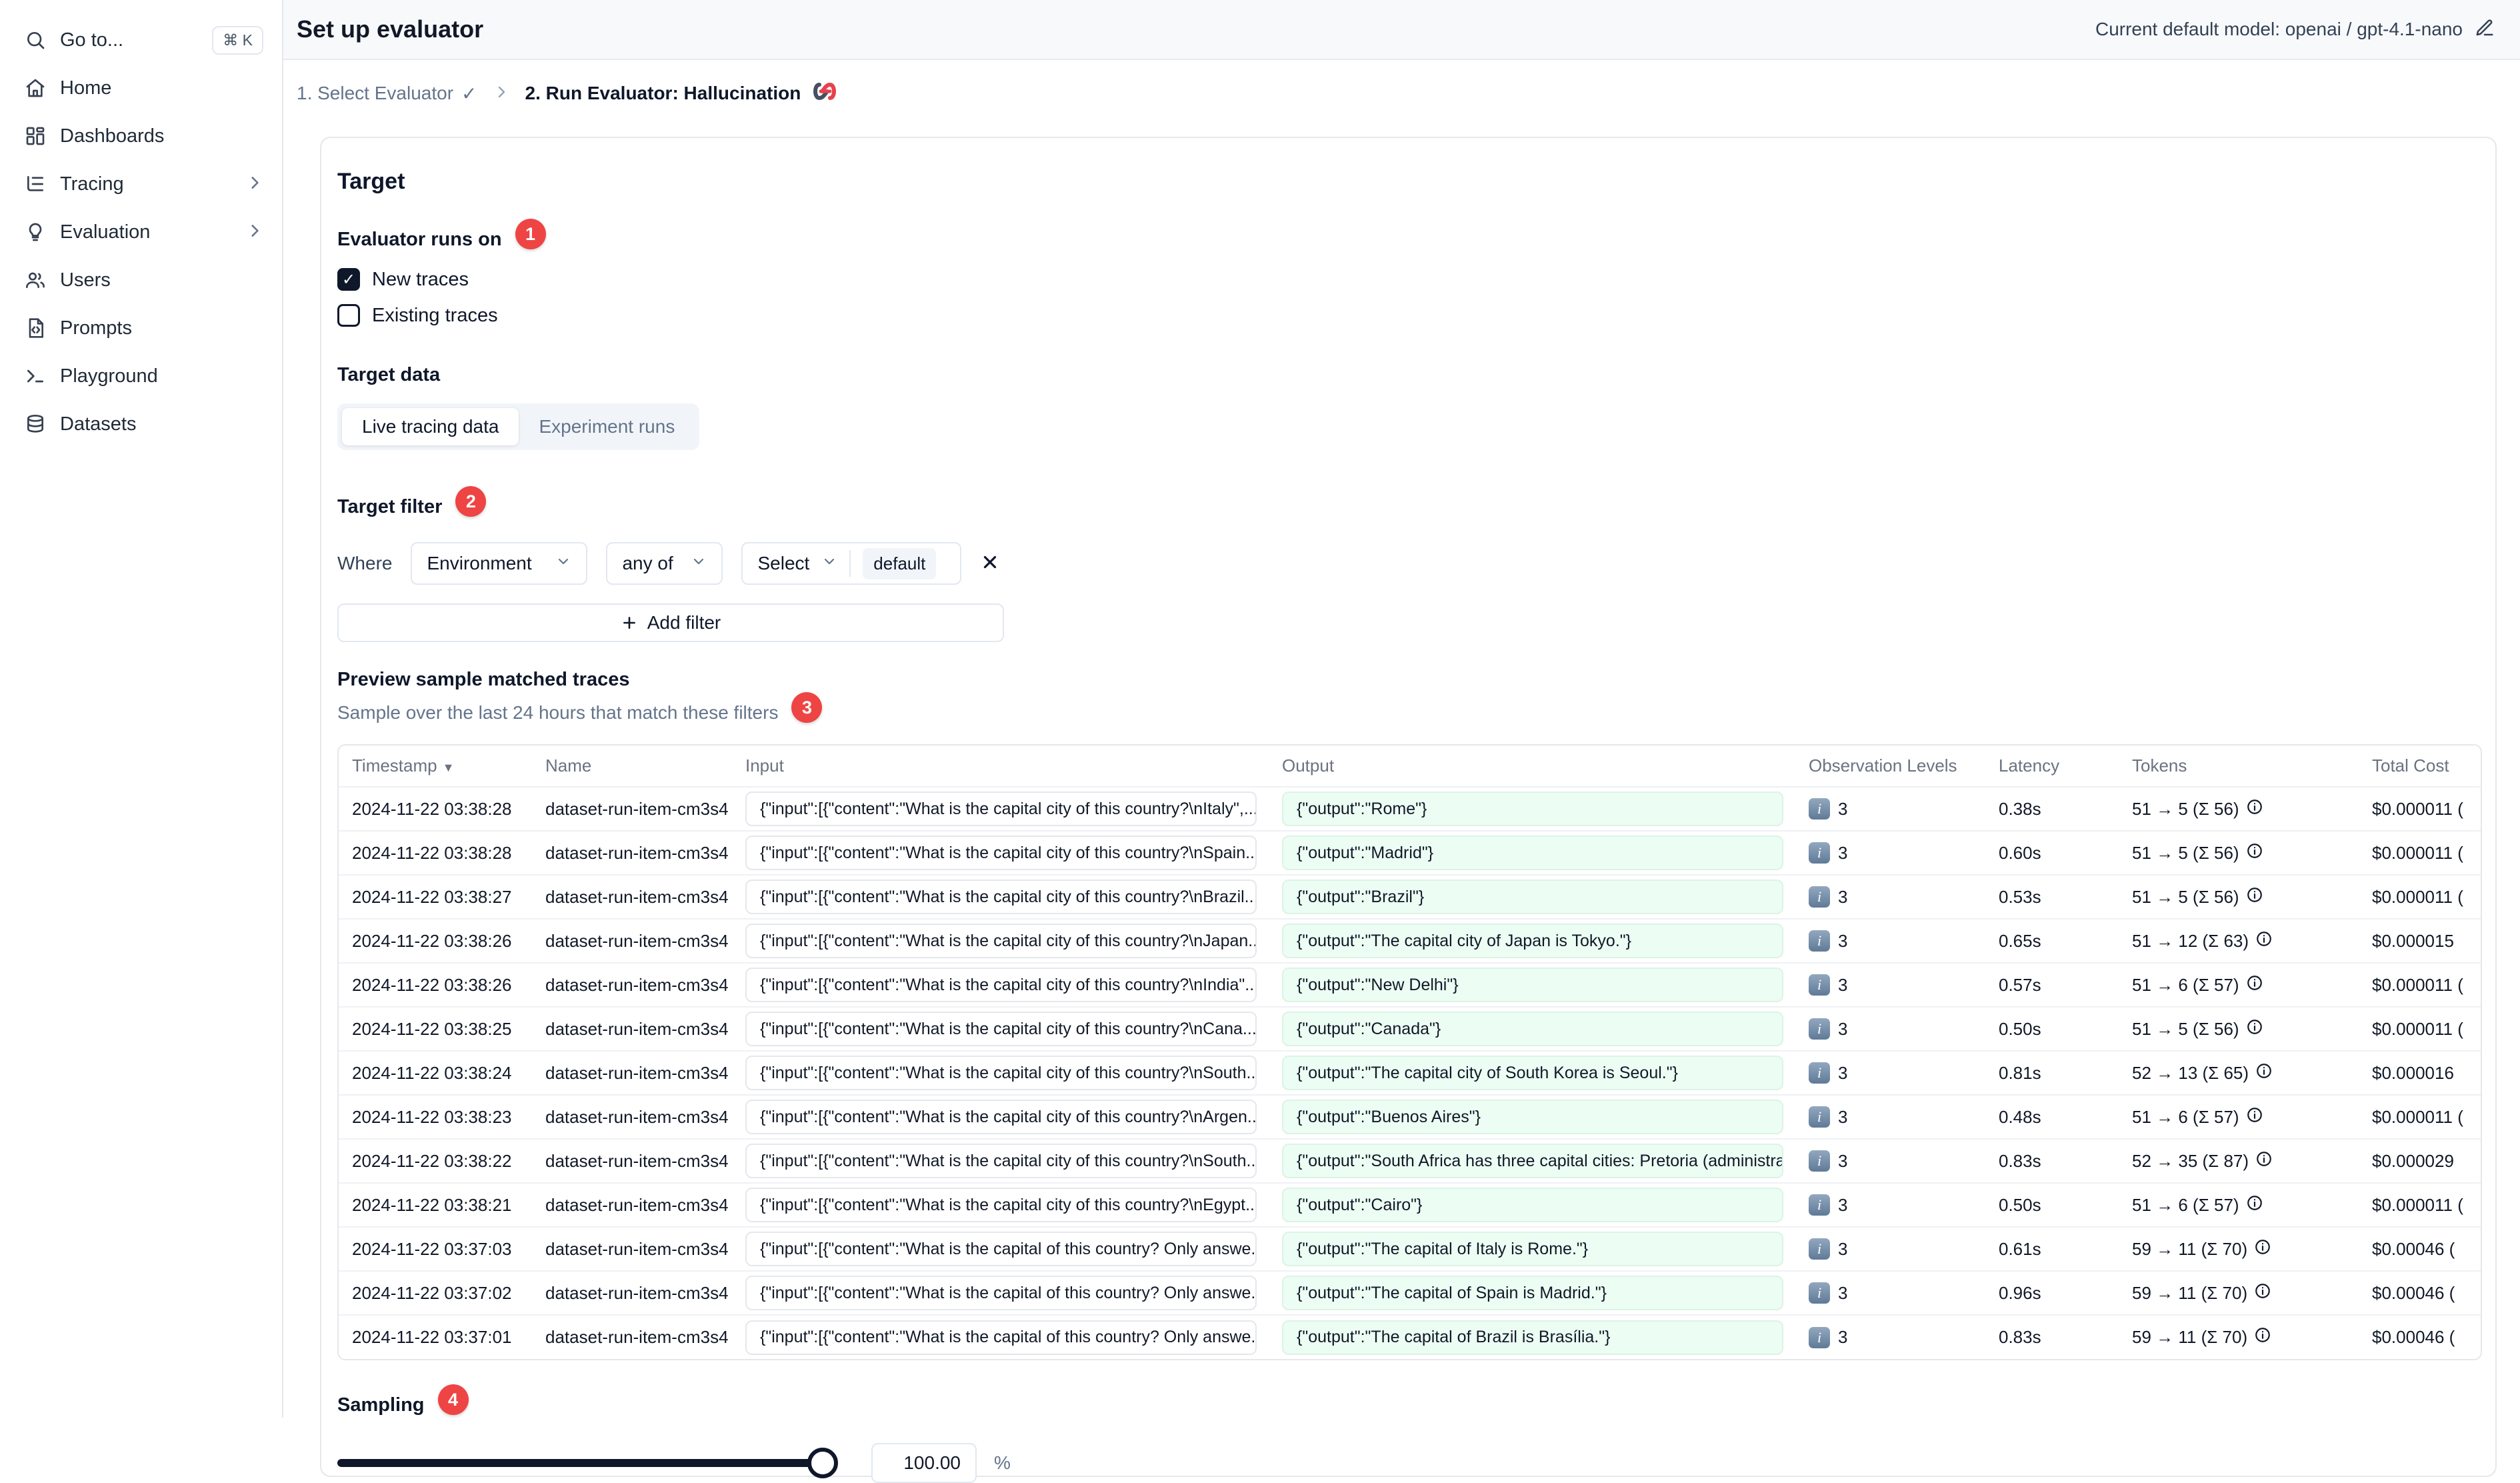 The width and height of the screenshot is (2520, 1483). Describe the element at coordinates (141, 184) in the screenshot. I see `sidebar-item-tracing: Tracing` at that location.